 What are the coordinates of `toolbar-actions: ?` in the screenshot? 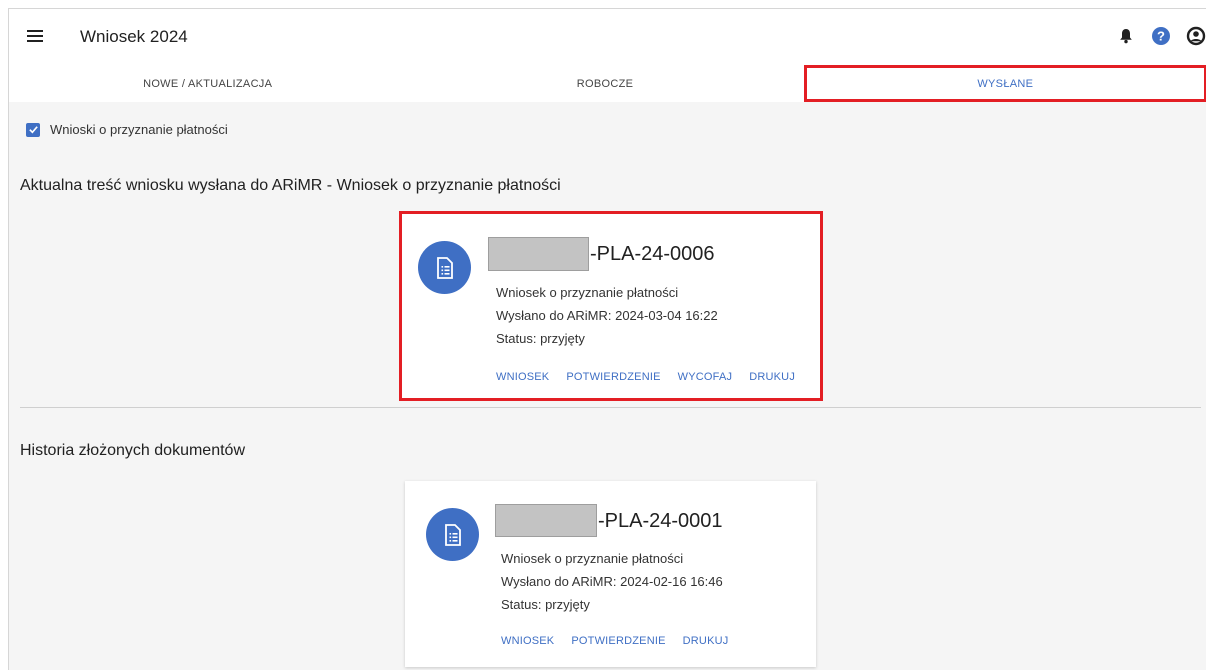 It's located at (1154, 36).